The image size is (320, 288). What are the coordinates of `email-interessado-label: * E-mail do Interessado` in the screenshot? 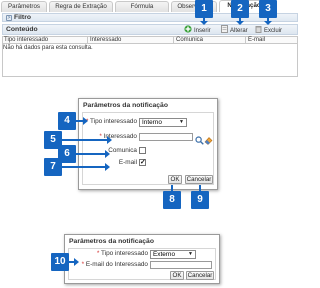 It's located at (114, 264).